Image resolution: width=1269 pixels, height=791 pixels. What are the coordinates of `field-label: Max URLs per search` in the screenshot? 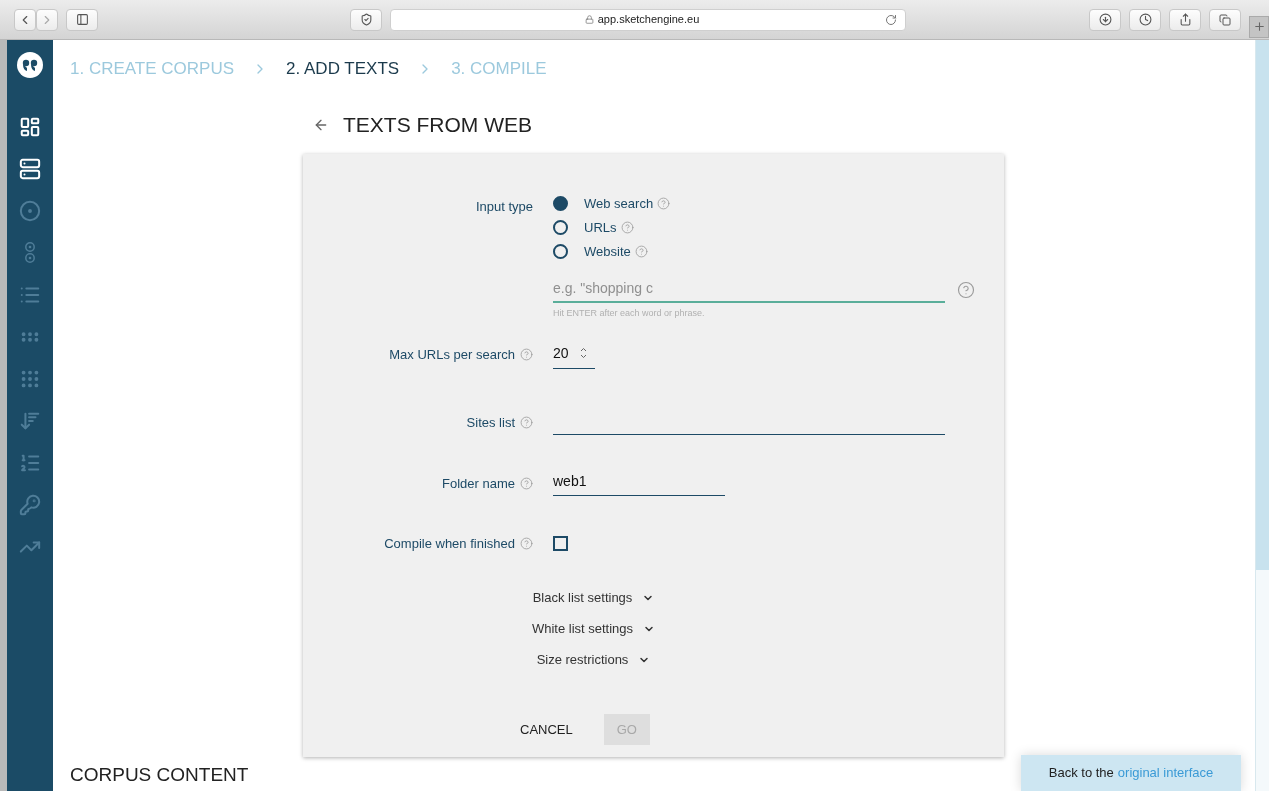 It's located at (452, 354).